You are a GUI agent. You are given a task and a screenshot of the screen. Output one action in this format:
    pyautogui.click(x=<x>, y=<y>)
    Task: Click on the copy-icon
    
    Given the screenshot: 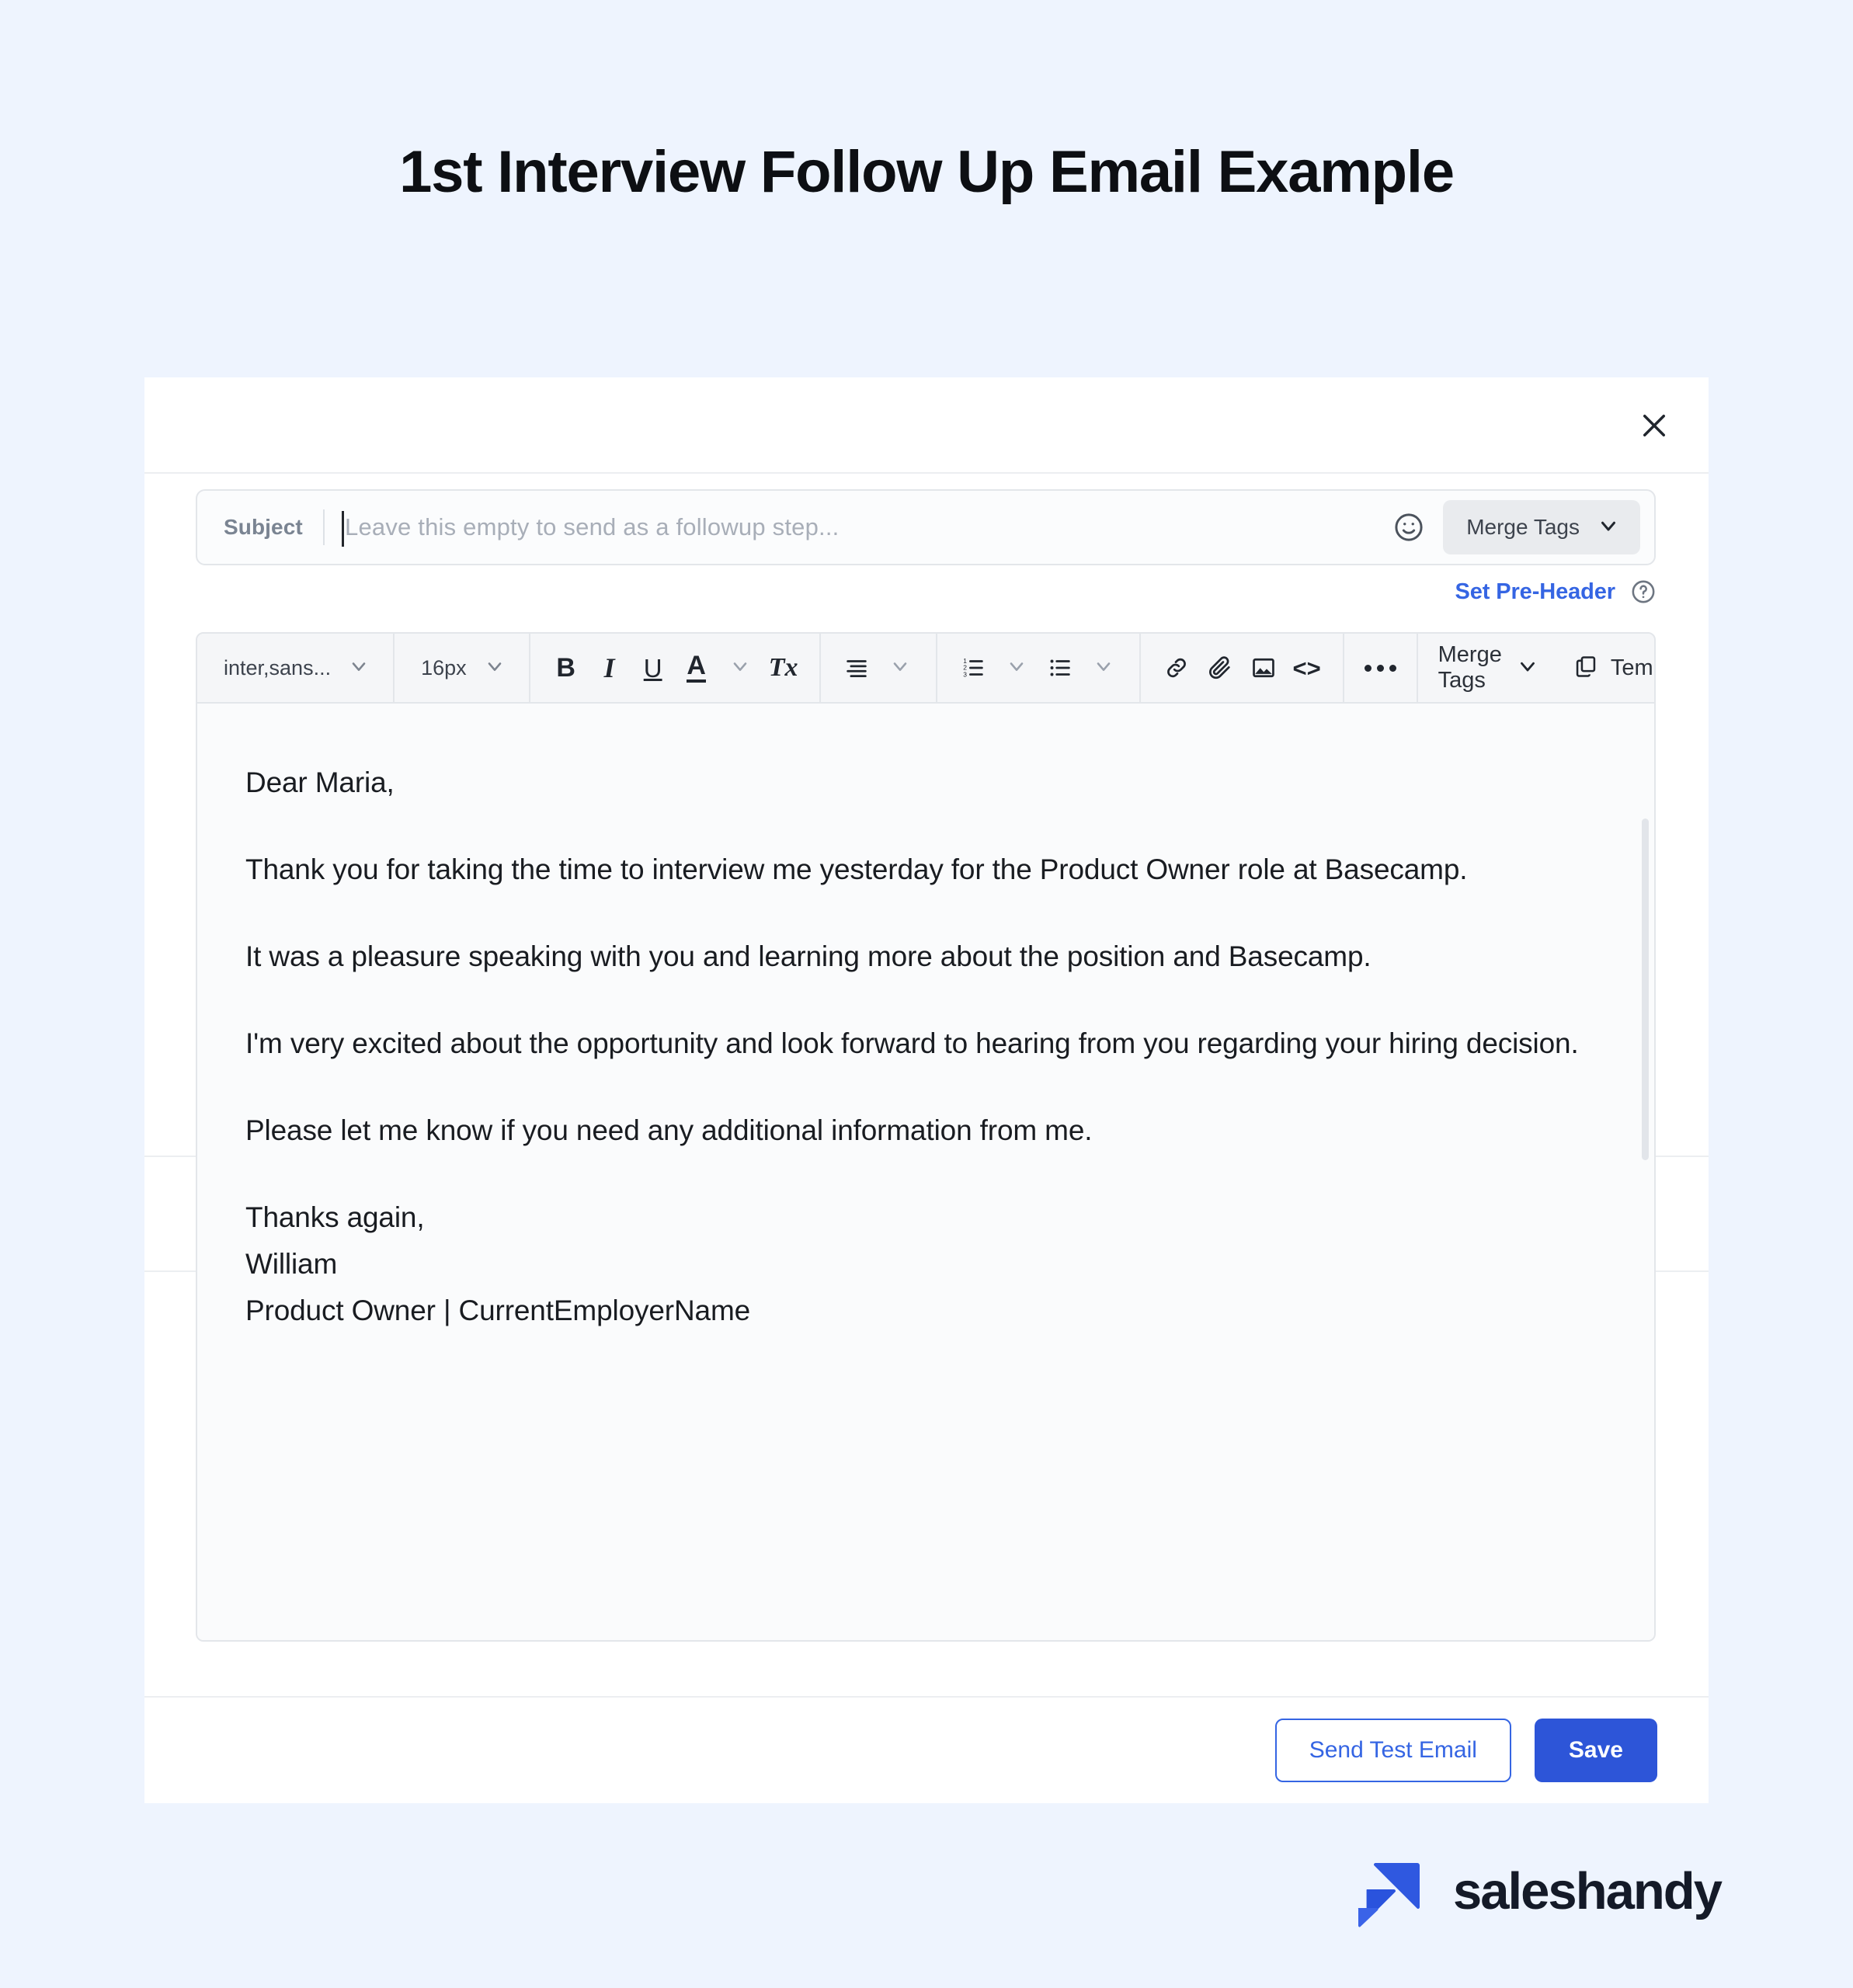 What is the action you would take?
    pyautogui.click(x=1585, y=668)
    